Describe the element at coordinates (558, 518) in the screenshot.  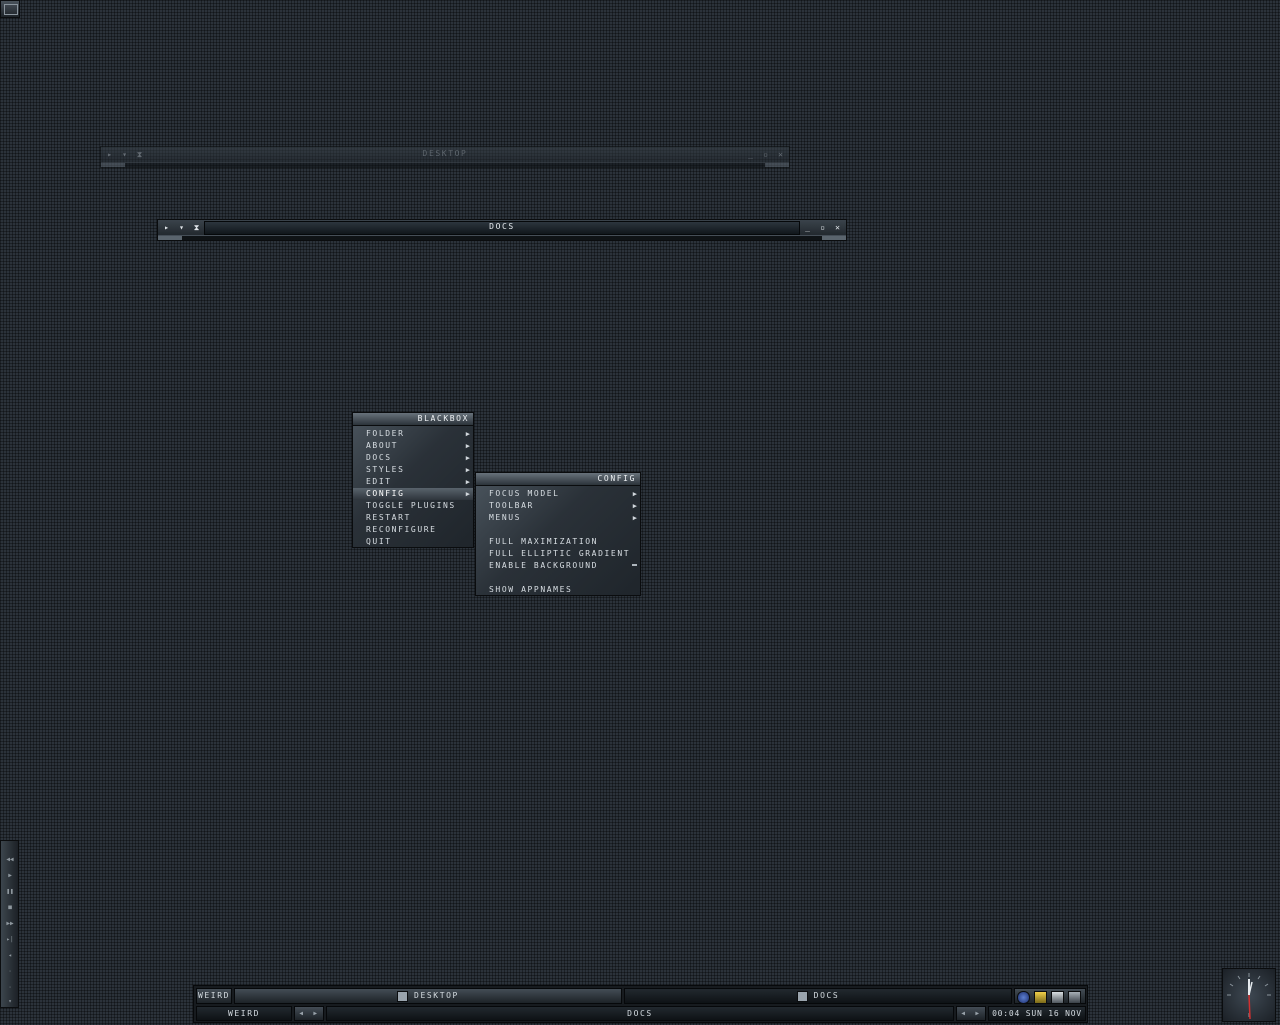
I see `menu-item-menus: MENUS ▶` at that location.